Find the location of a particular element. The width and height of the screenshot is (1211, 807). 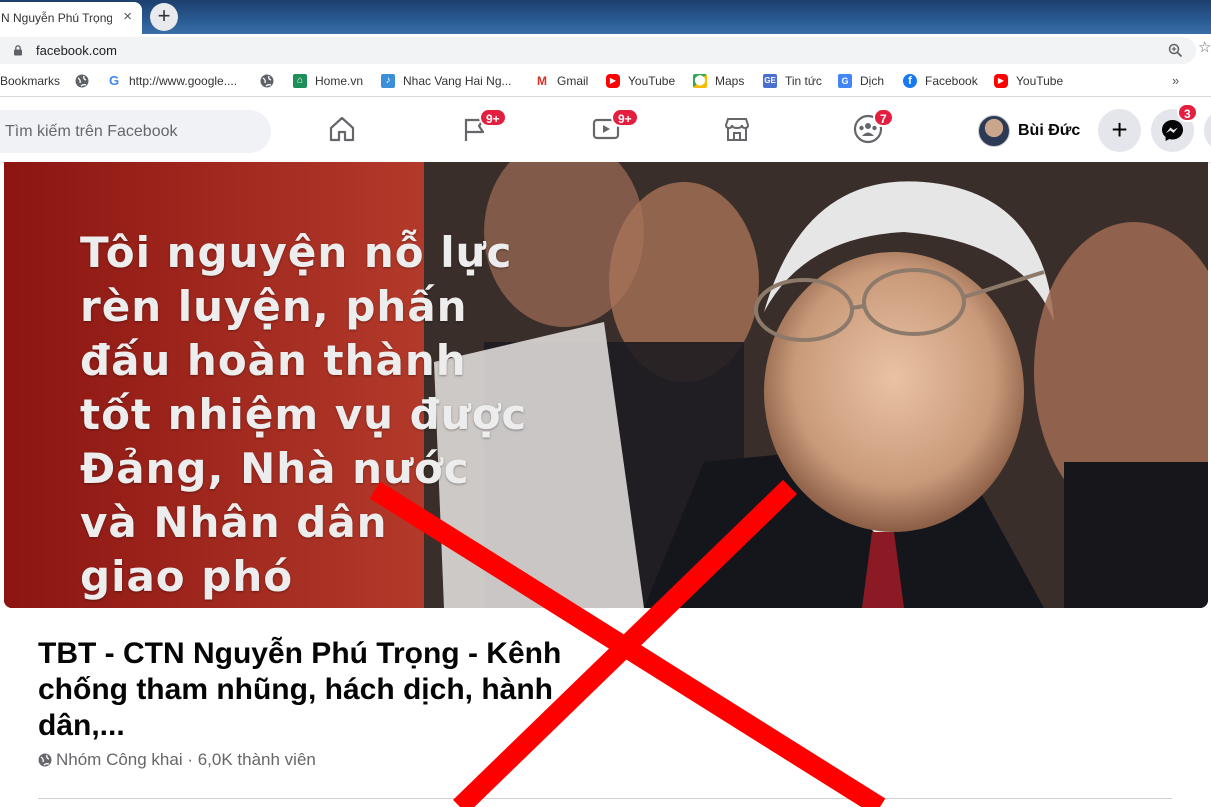

bookmark-folder-bookmarks: Bookmarks is located at coordinates (30, 81).